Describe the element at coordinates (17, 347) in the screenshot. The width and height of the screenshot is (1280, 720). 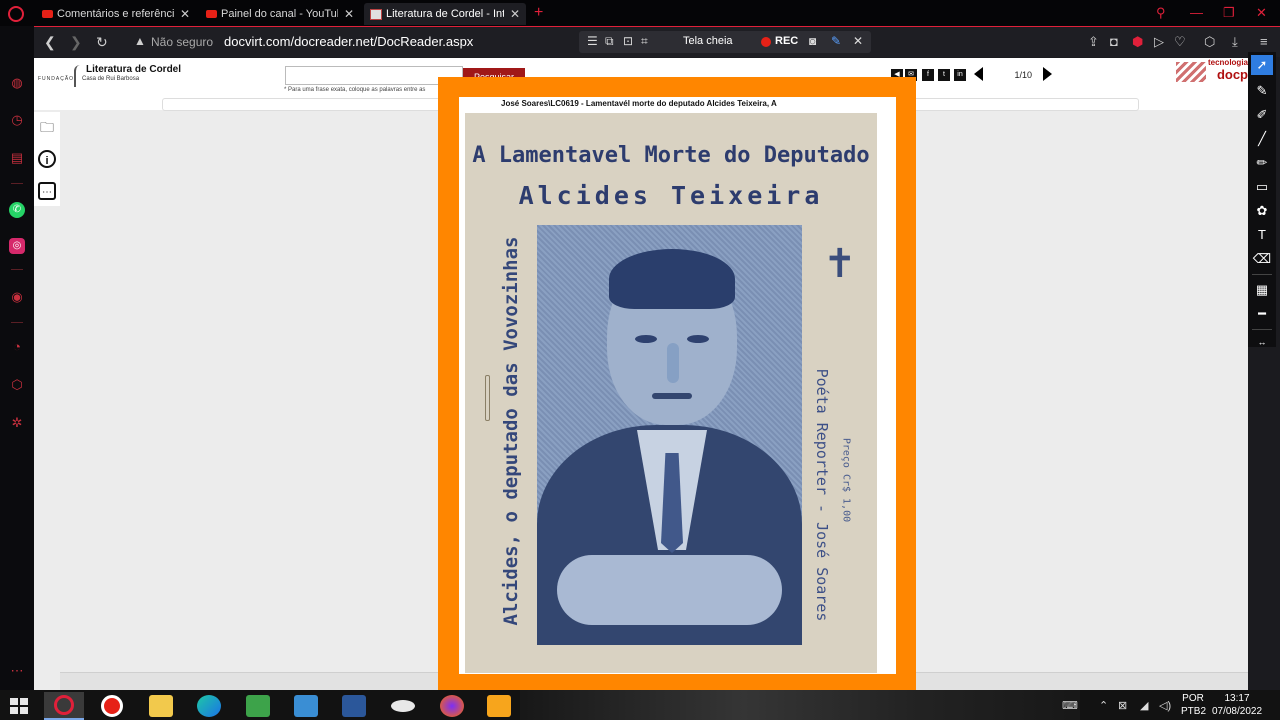
I see `history-icon: ◔` at that location.